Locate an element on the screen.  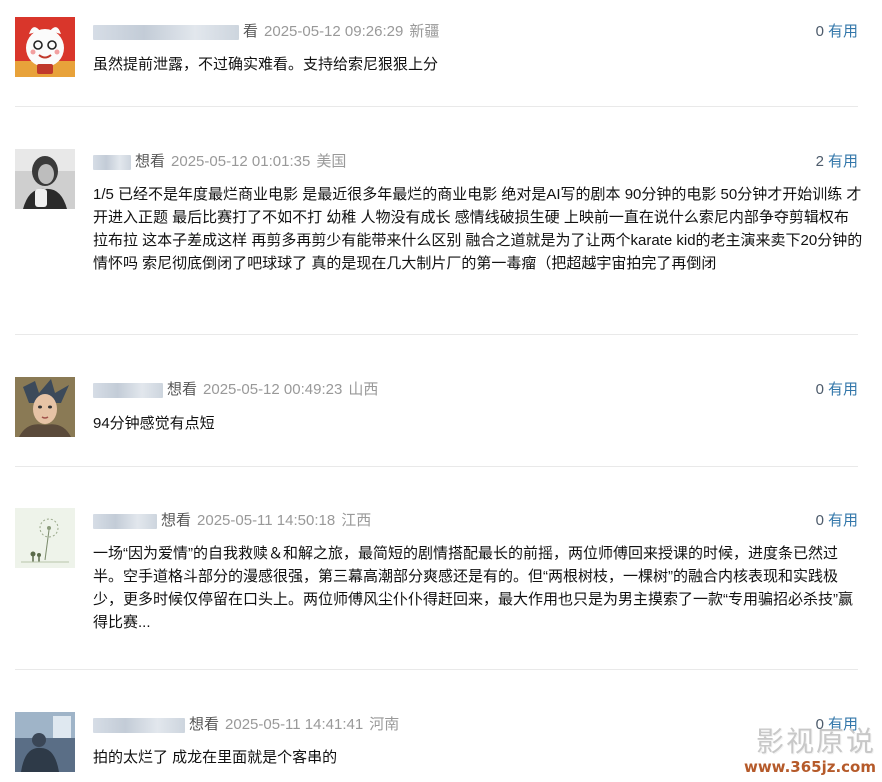
comment-meta: 想看 2025-05-11 14:41:41 河南 is located at coordinates (246, 725).